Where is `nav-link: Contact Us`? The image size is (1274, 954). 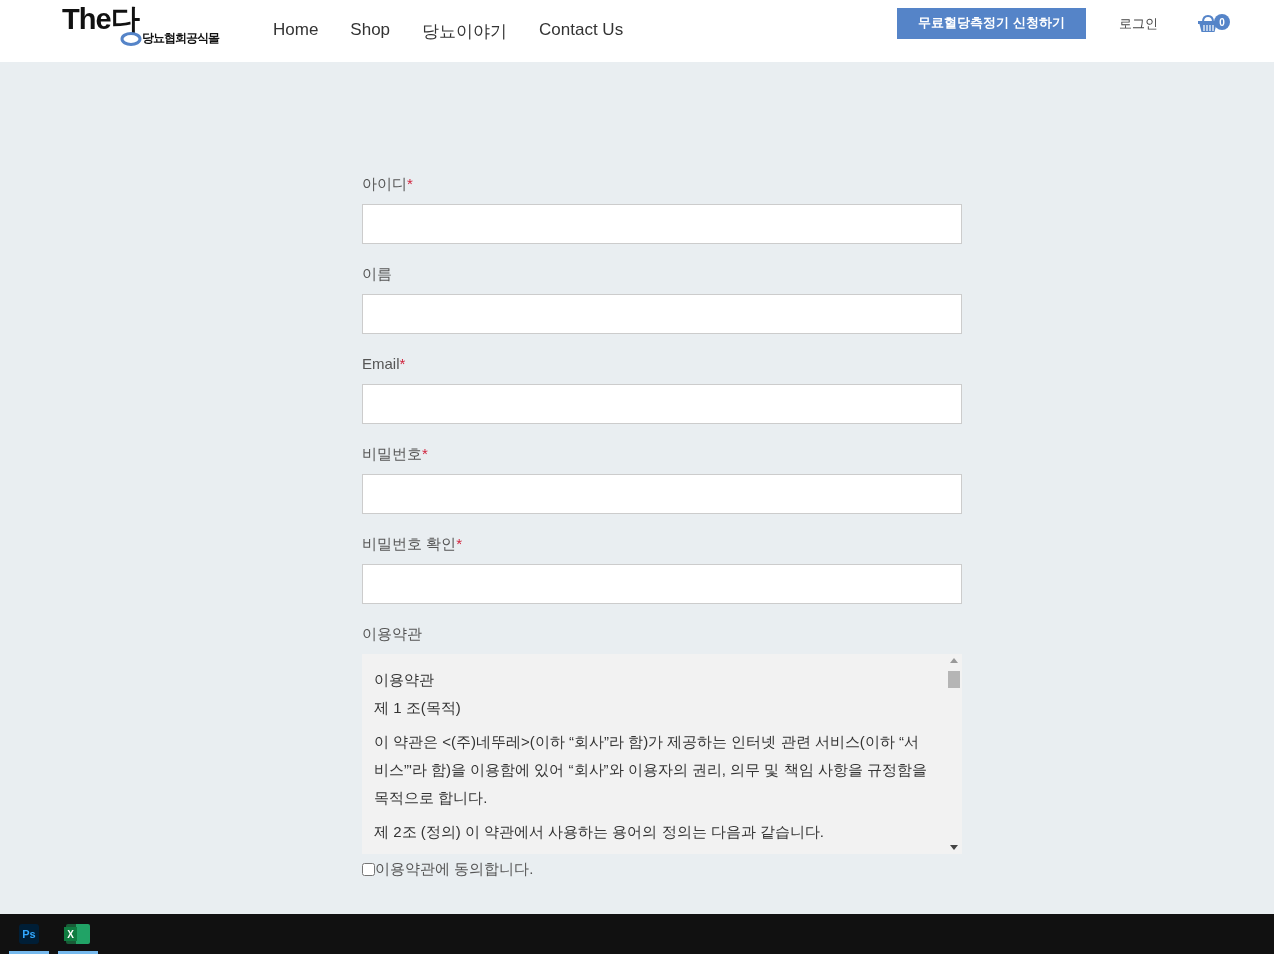 nav-link: Contact Us is located at coordinates (581, 31).